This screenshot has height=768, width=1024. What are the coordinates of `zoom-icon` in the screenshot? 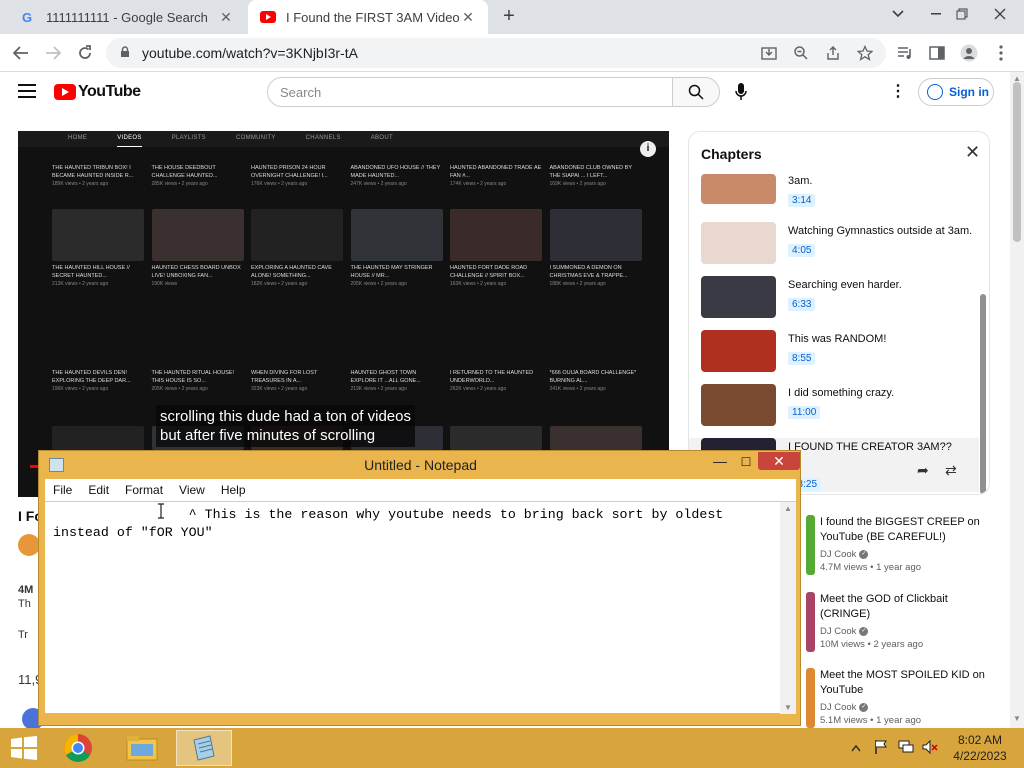 It's located at (801, 53).